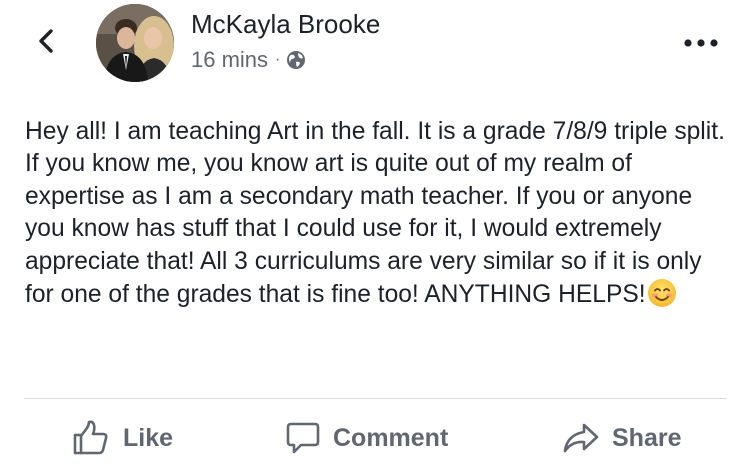 The width and height of the screenshot is (750, 468). Describe the element at coordinates (391, 437) in the screenshot. I see `comment-label: Comment` at that location.